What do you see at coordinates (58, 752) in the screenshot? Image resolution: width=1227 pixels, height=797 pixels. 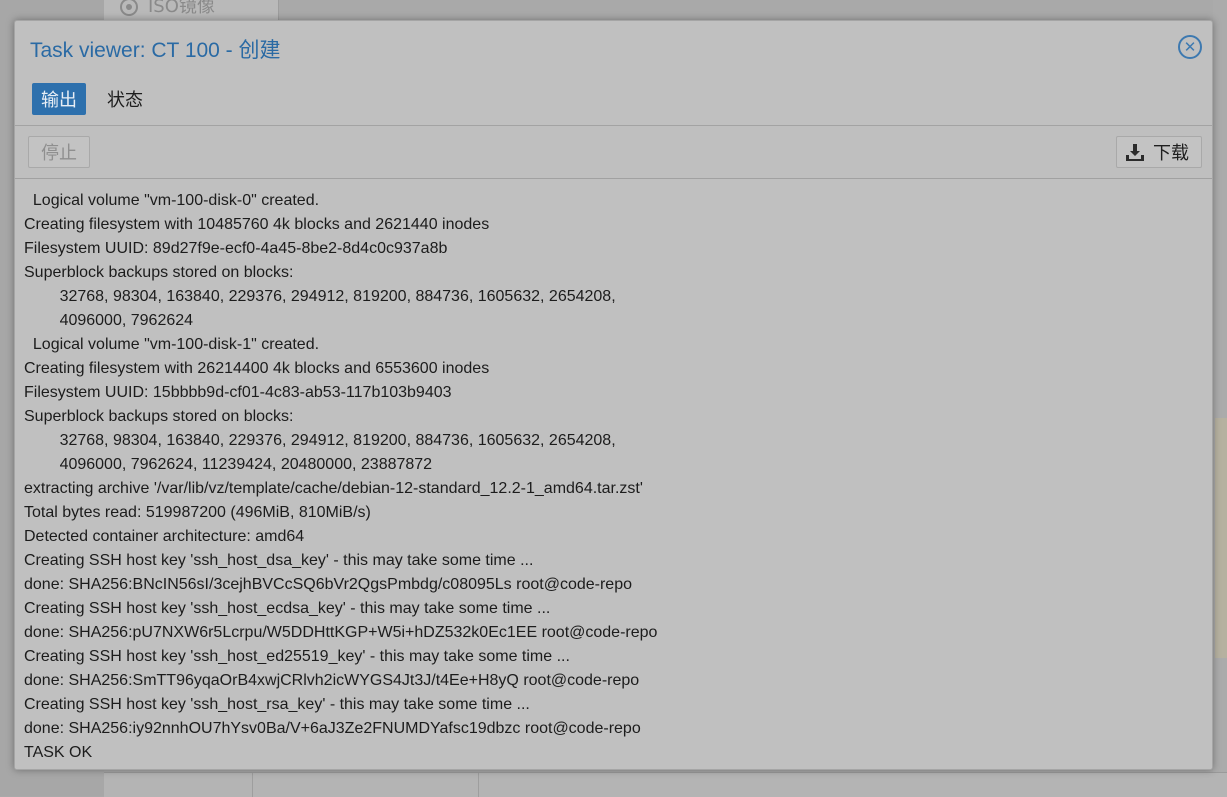 I see `log-line: TASK OK` at bounding box center [58, 752].